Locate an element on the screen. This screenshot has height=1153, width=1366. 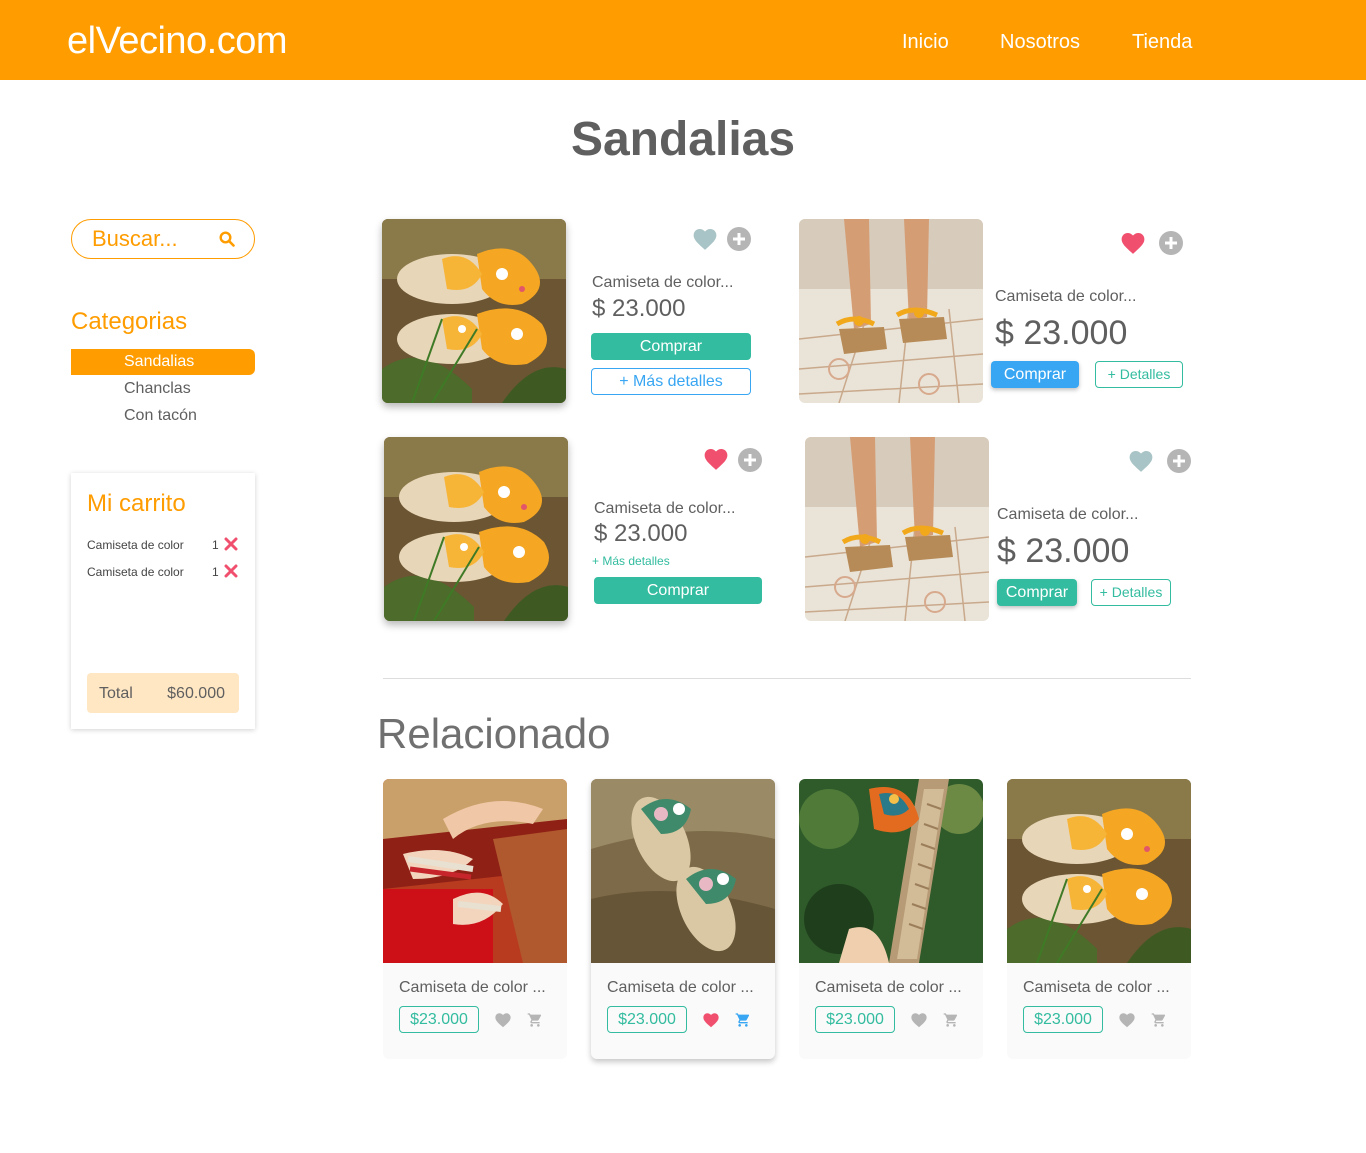
cart-total: Total $60.000 is located at coordinates (163, 693).